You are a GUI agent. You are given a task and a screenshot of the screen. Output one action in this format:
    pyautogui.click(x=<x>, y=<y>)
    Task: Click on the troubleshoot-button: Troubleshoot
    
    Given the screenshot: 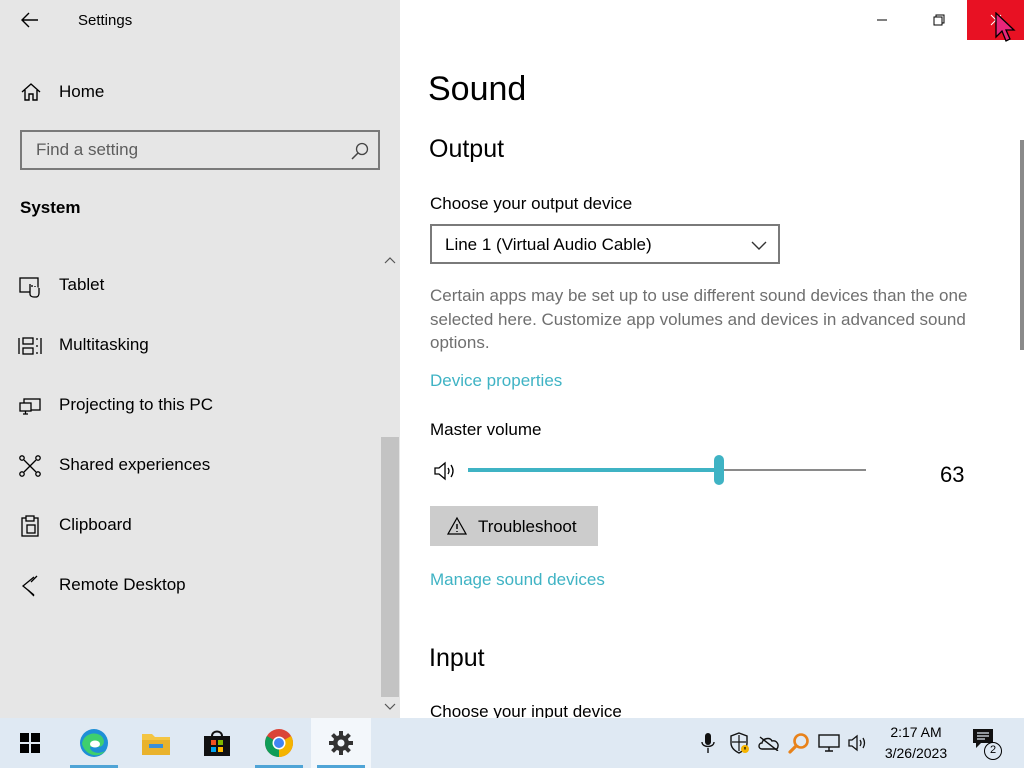 What is the action you would take?
    pyautogui.click(x=514, y=526)
    